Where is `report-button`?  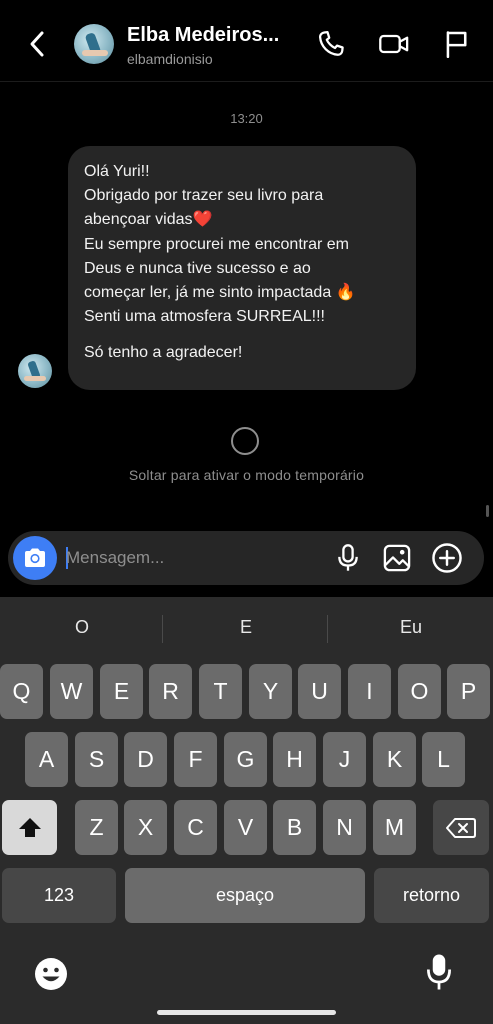 report-button is located at coordinates (456, 44).